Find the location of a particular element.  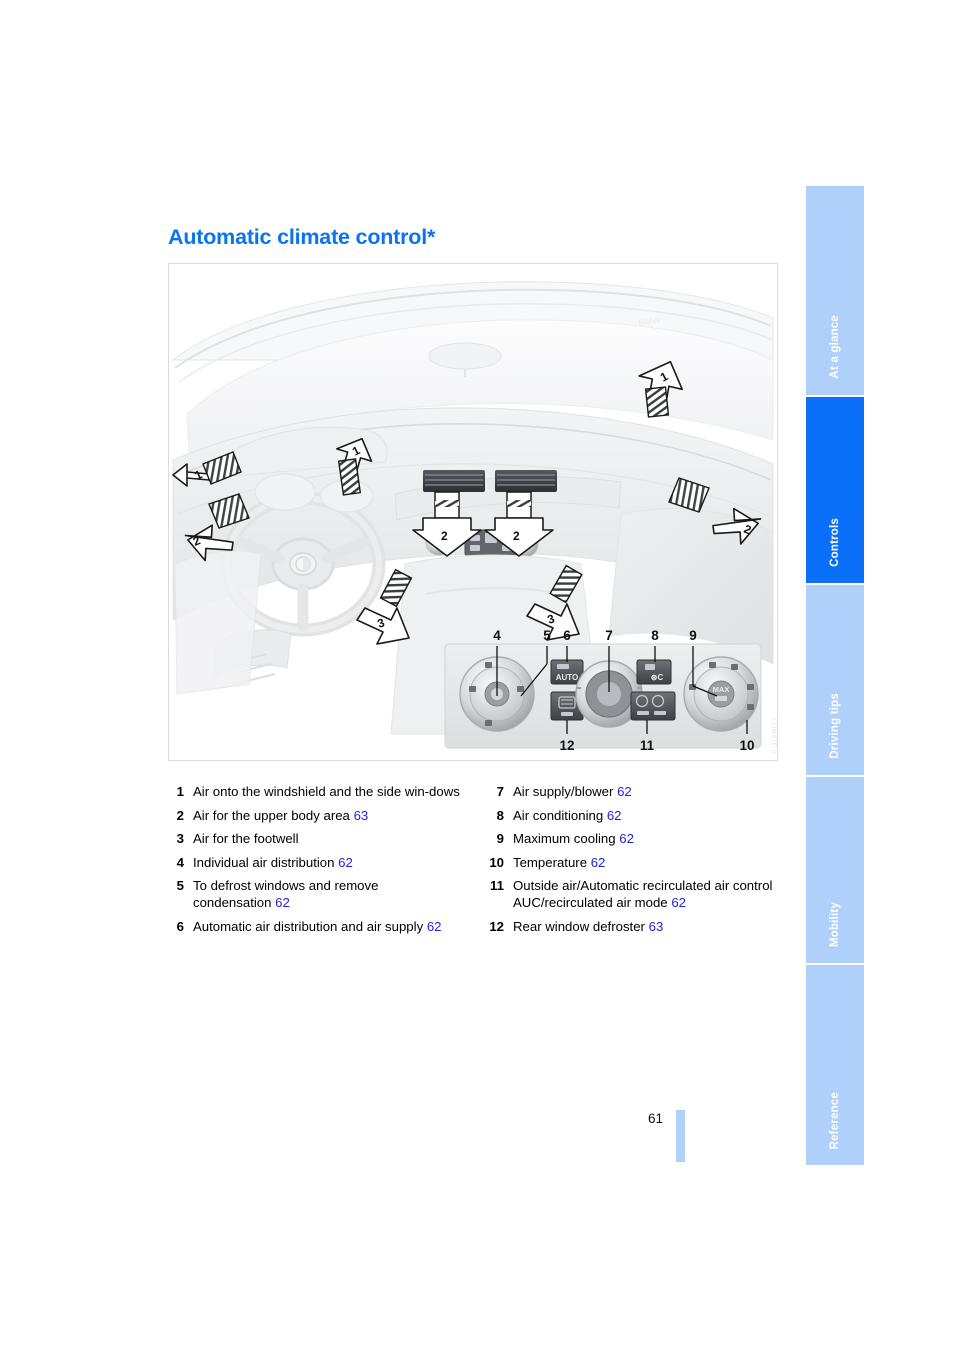

legend-item: 9 Maximum cooling 62 is located at coordinates (640, 838).